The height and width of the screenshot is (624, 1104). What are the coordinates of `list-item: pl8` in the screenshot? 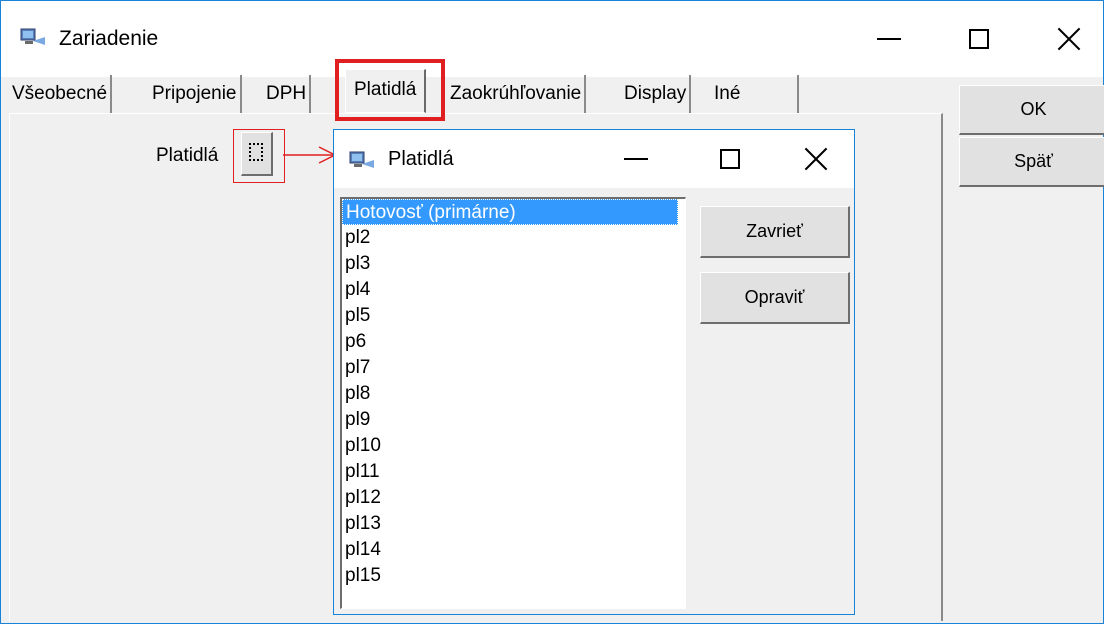 It's located at (513, 394).